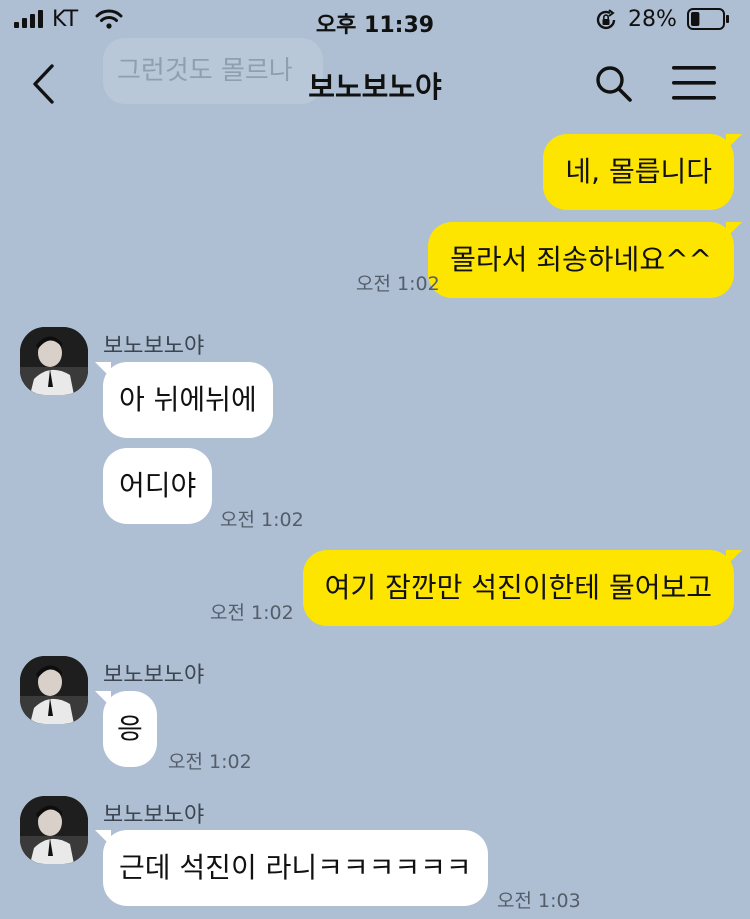  What do you see at coordinates (708, 19) in the screenshot?
I see `battery-icon` at bounding box center [708, 19].